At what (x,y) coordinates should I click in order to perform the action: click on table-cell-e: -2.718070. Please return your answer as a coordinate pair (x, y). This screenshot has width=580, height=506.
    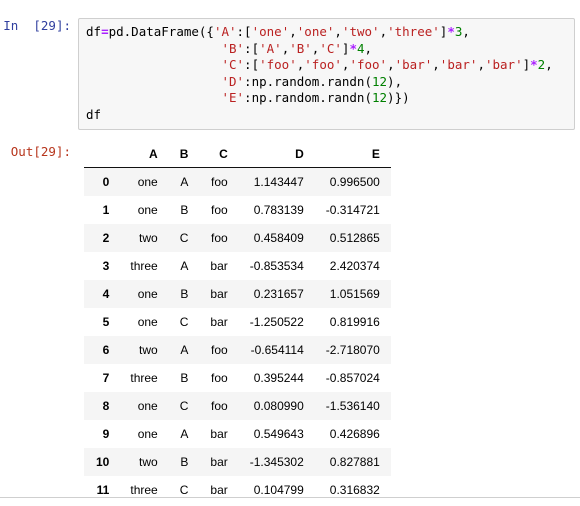
    Looking at the image, I should click on (352, 350).